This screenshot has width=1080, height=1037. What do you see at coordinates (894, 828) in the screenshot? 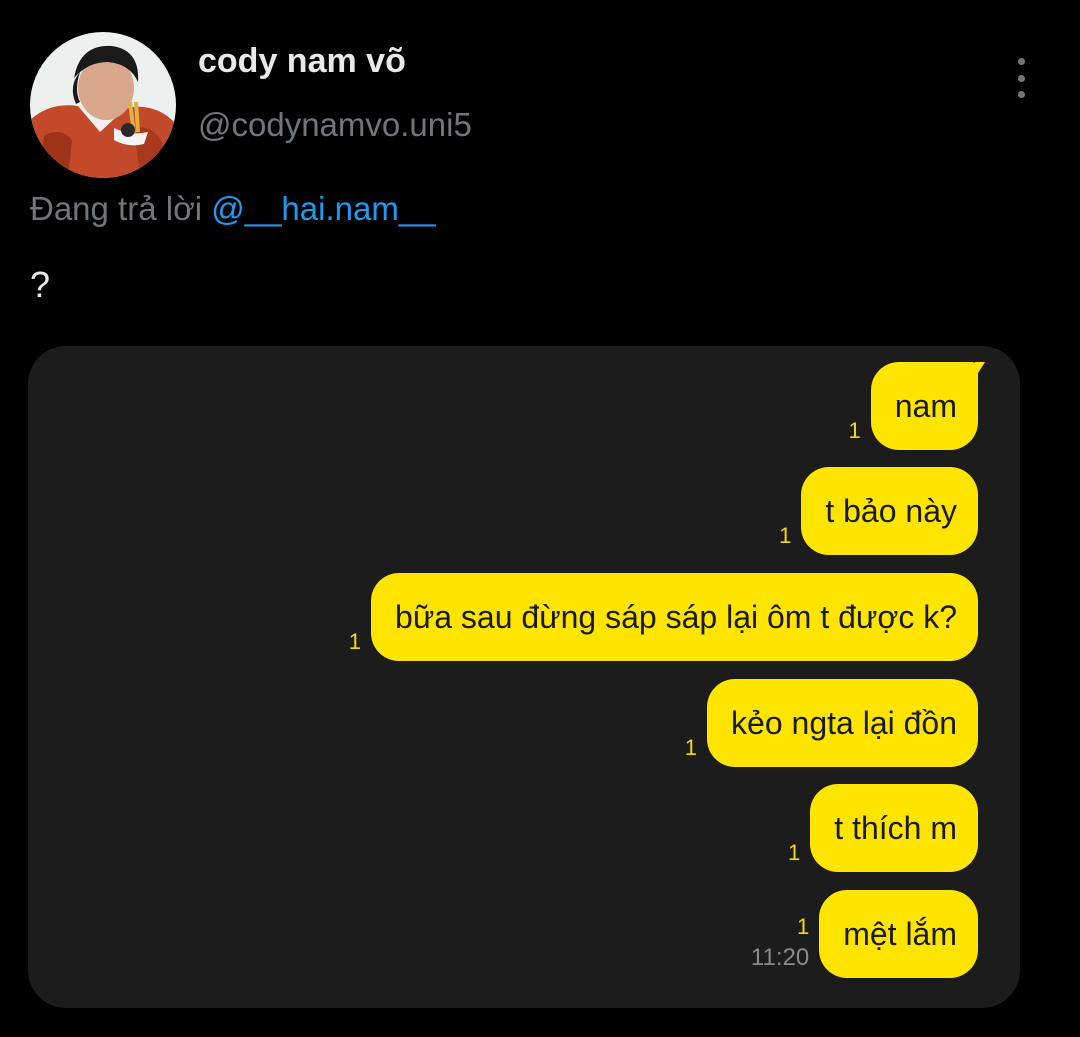
I see `message-bubble: t thích m` at bounding box center [894, 828].